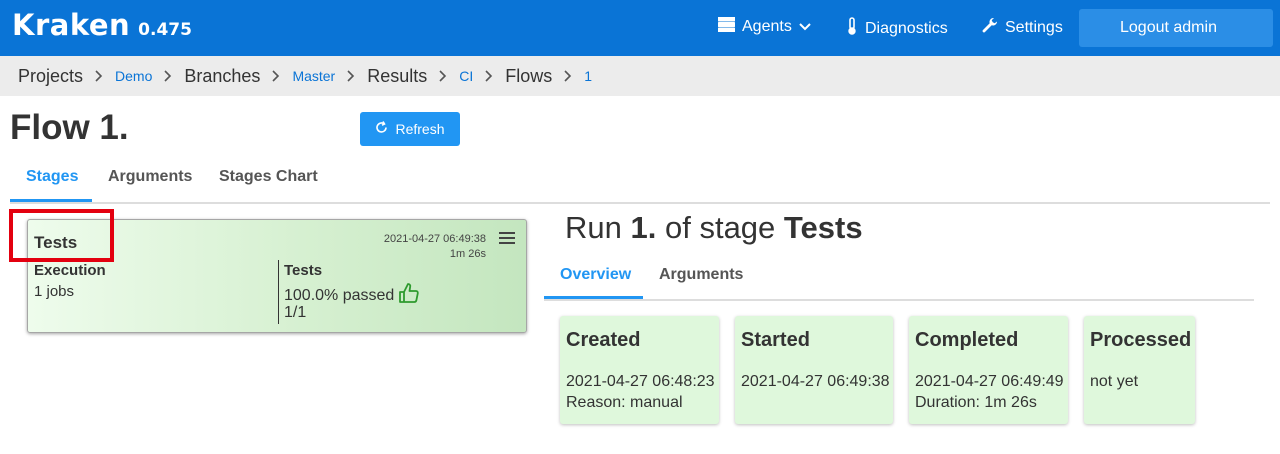 The width and height of the screenshot is (1280, 454). I want to click on started-title: Started, so click(775, 340).